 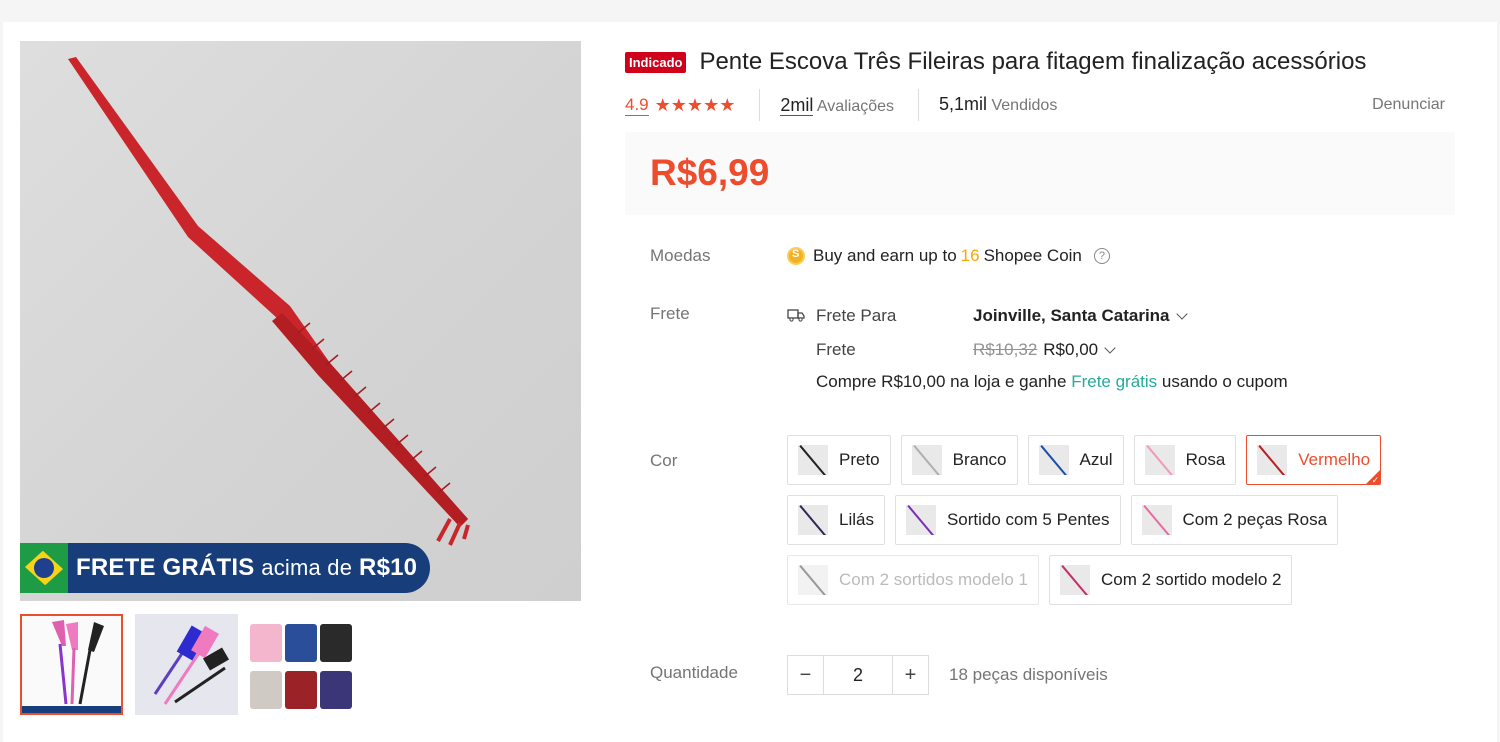 I want to click on decrease-quantity-button: −, so click(x=805, y=675).